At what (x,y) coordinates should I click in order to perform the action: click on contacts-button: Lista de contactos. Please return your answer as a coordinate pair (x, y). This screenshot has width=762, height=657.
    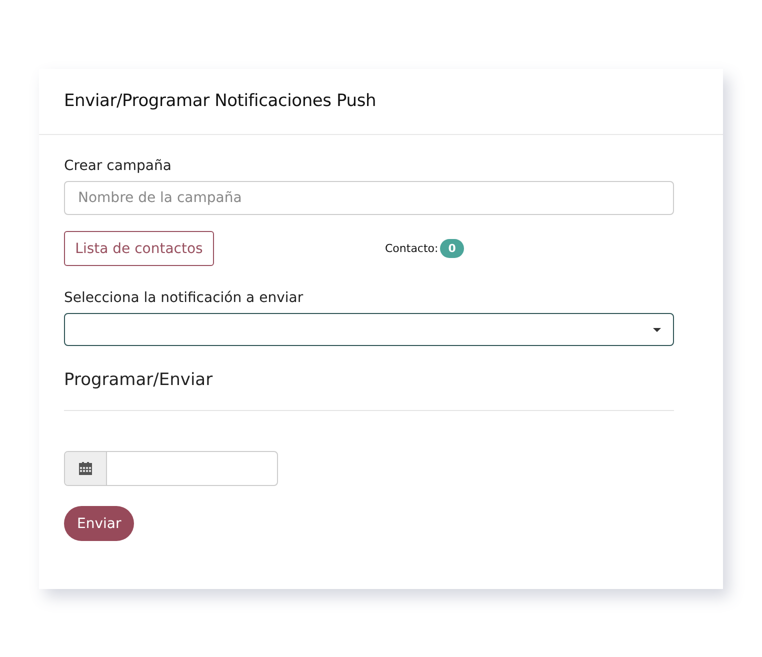
    Looking at the image, I should click on (139, 248).